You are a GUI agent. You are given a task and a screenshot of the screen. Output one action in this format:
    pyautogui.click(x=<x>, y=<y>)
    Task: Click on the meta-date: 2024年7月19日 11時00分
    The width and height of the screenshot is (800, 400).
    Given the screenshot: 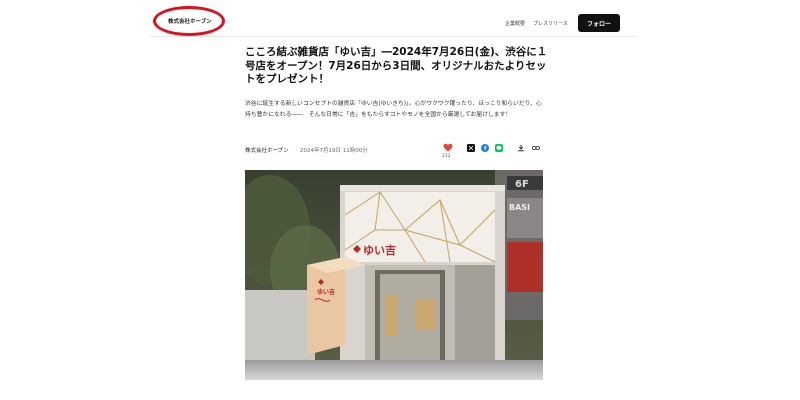 What is the action you would take?
    pyautogui.click(x=334, y=151)
    